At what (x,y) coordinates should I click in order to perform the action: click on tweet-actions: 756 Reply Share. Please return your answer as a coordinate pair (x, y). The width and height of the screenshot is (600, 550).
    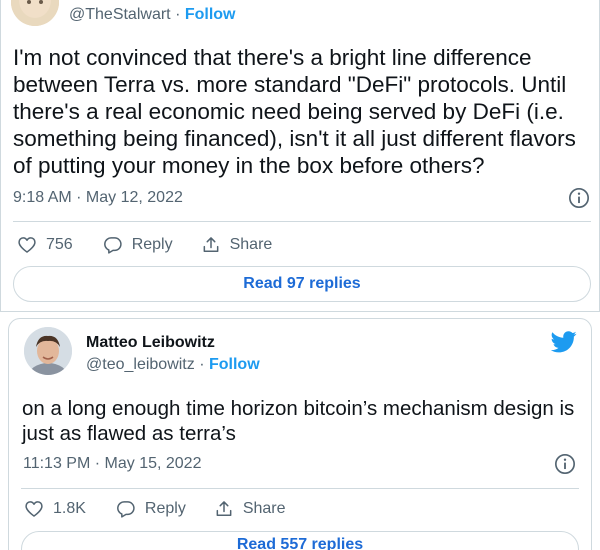
    Looking at the image, I should click on (144, 245).